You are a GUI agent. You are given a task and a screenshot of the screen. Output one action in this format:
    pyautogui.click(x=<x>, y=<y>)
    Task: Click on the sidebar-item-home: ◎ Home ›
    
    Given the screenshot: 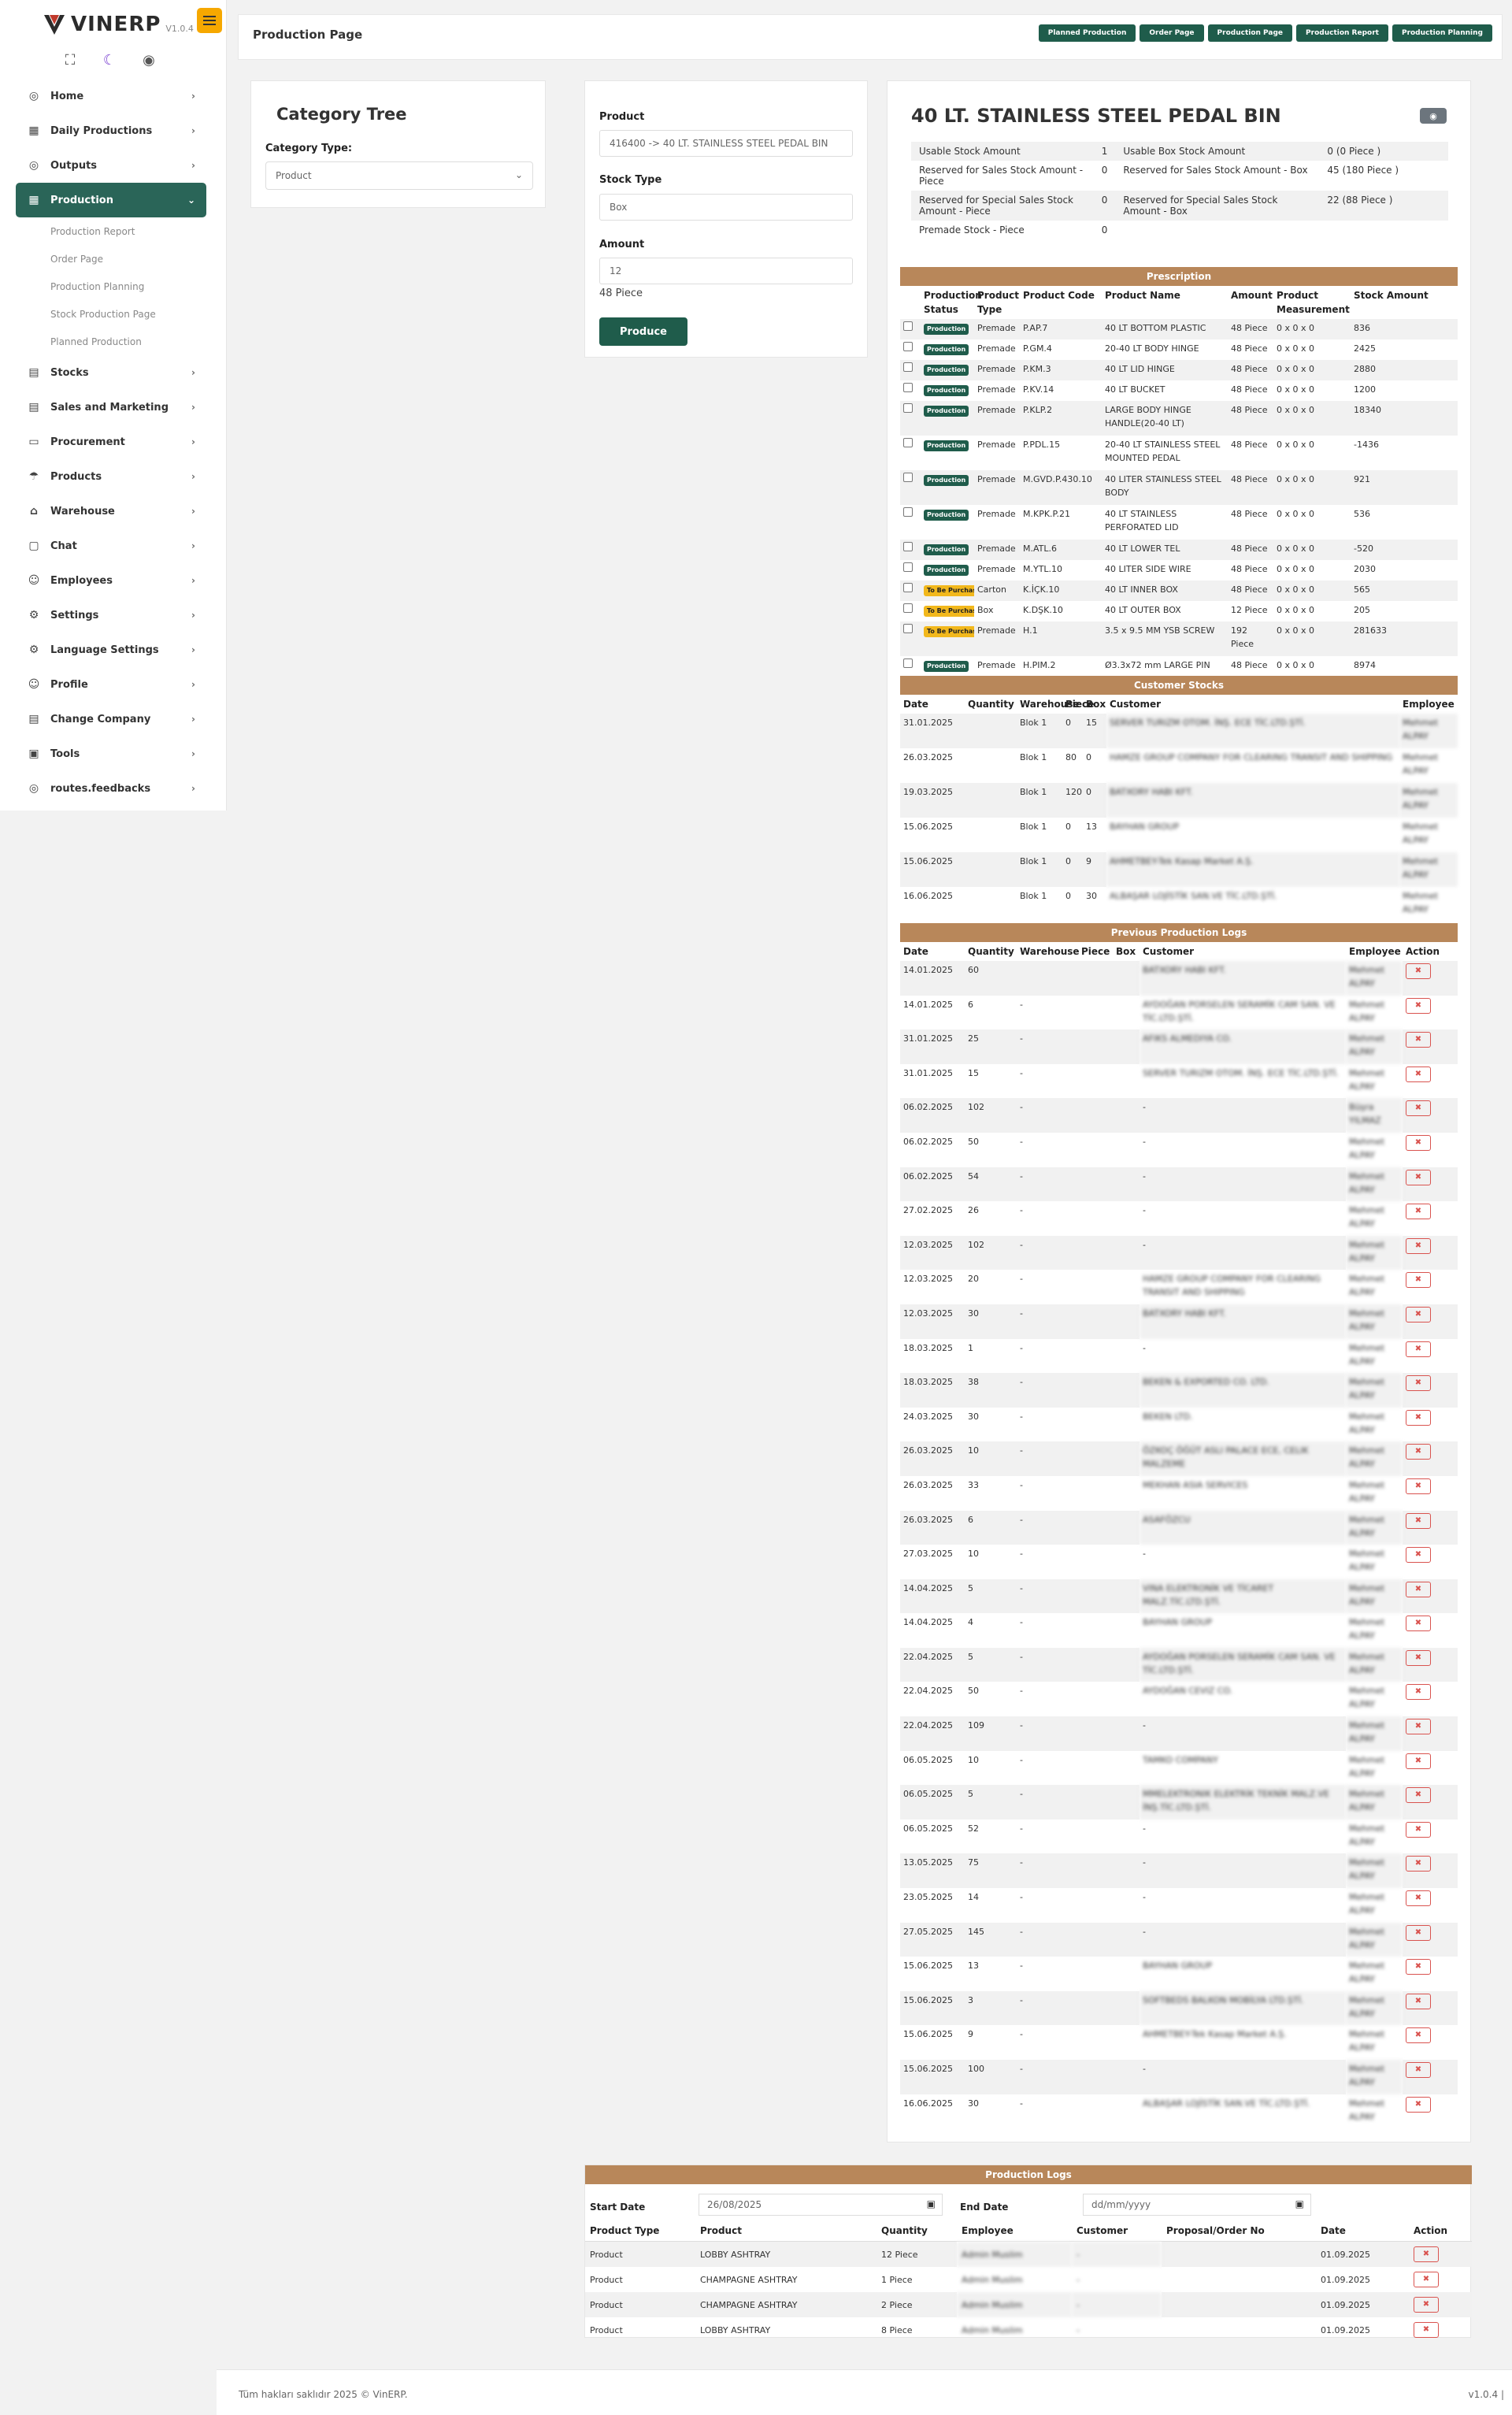 What is the action you would take?
    pyautogui.click(x=111, y=96)
    